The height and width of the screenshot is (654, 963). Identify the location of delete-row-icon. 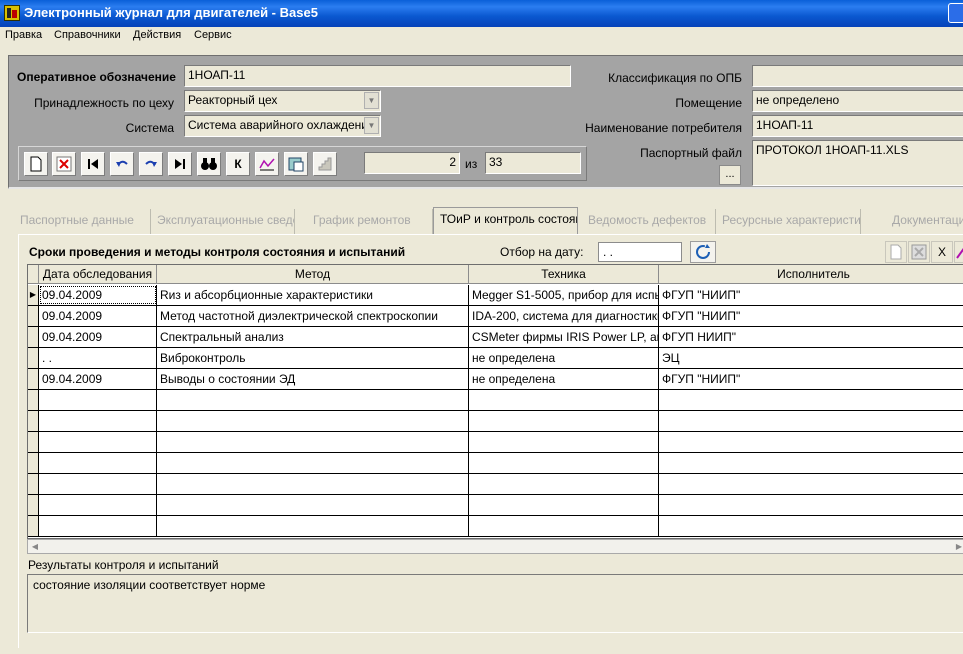
(919, 252).